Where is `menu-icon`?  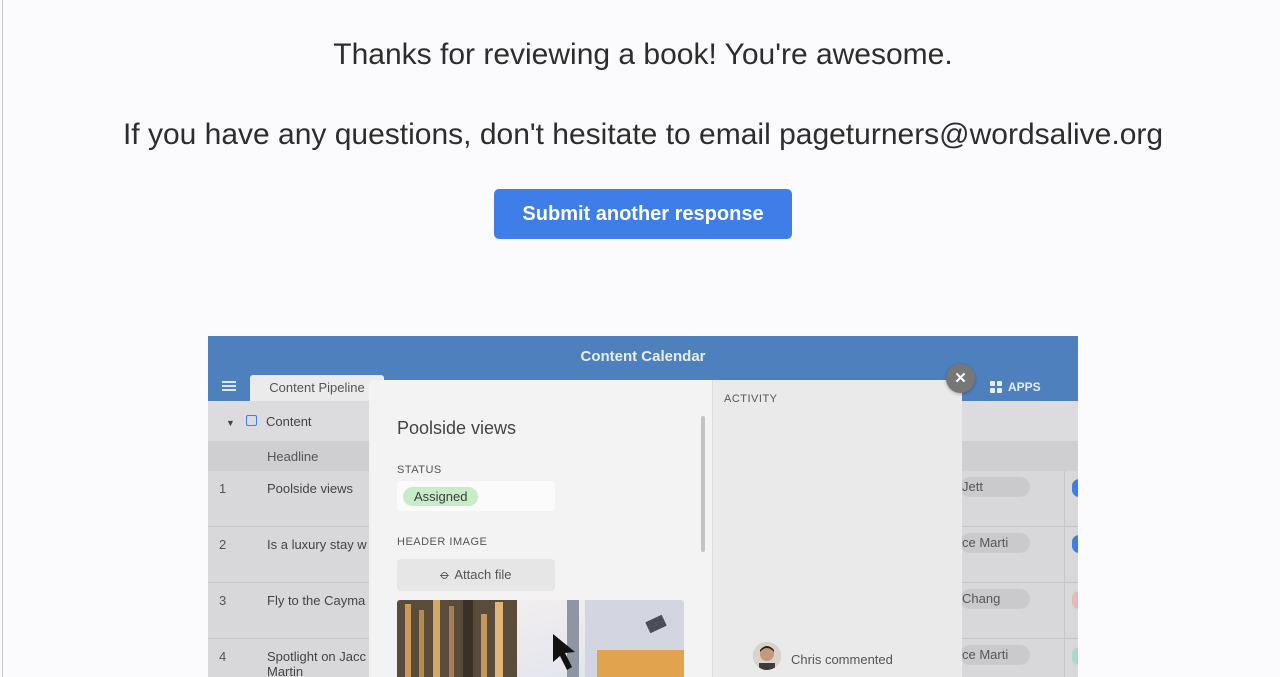
menu-icon is located at coordinates (229, 386).